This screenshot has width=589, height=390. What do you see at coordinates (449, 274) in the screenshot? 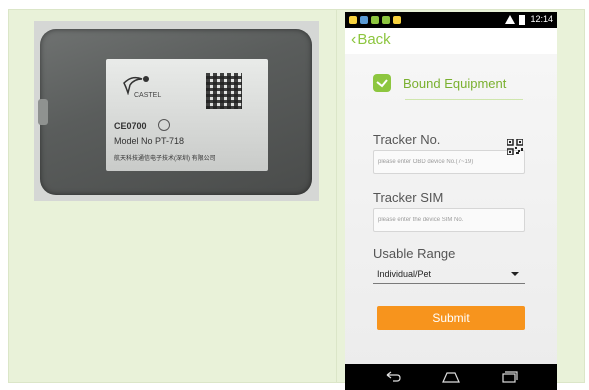
I see `usable-range-select: Individual/Pet` at bounding box center [449, 274].